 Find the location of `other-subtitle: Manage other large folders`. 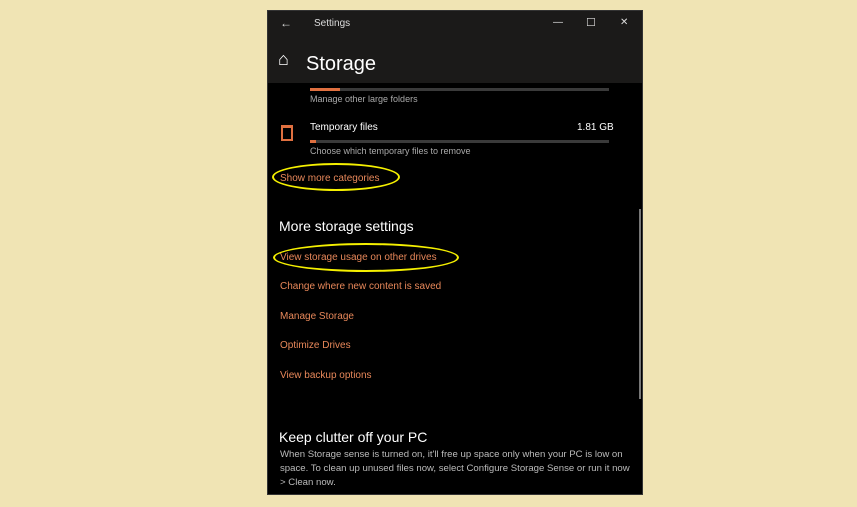

other-subtitle: Manage other large folders is located at coordinates (364, 99).